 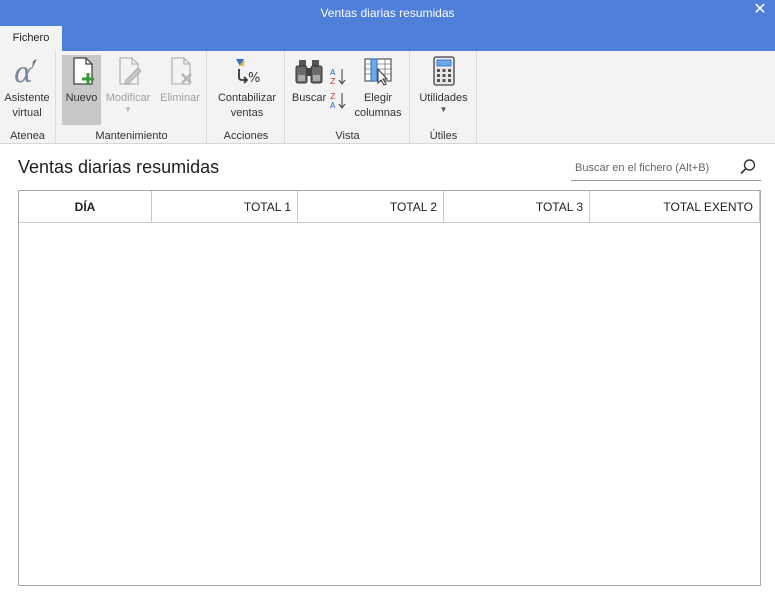 What do you see at coordinates (27, 105) in the screenshot?
I see `asistente-virtual-label: Asistente virtual` at bounding box center [27, 105].